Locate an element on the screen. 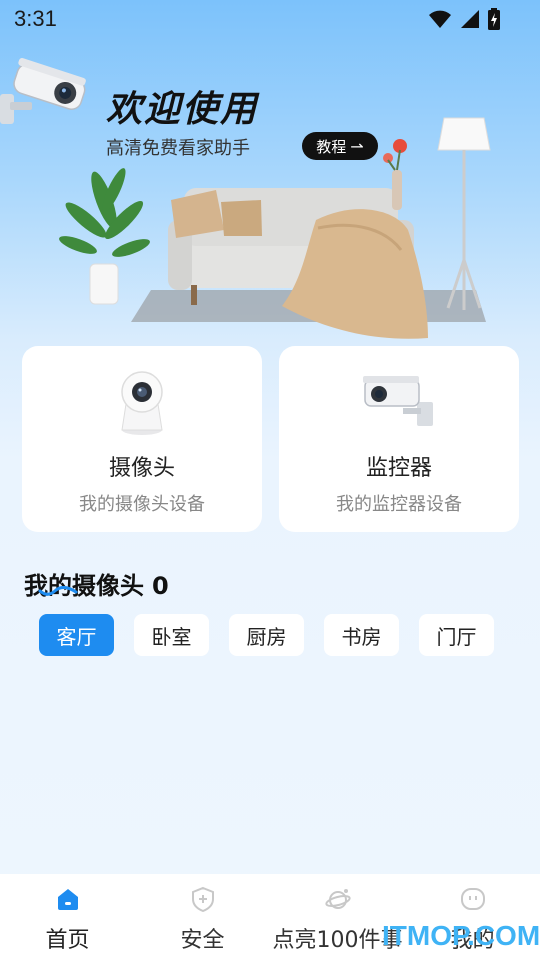 The image size is (540, 960). home-icon is located at coordinates (67, 899).